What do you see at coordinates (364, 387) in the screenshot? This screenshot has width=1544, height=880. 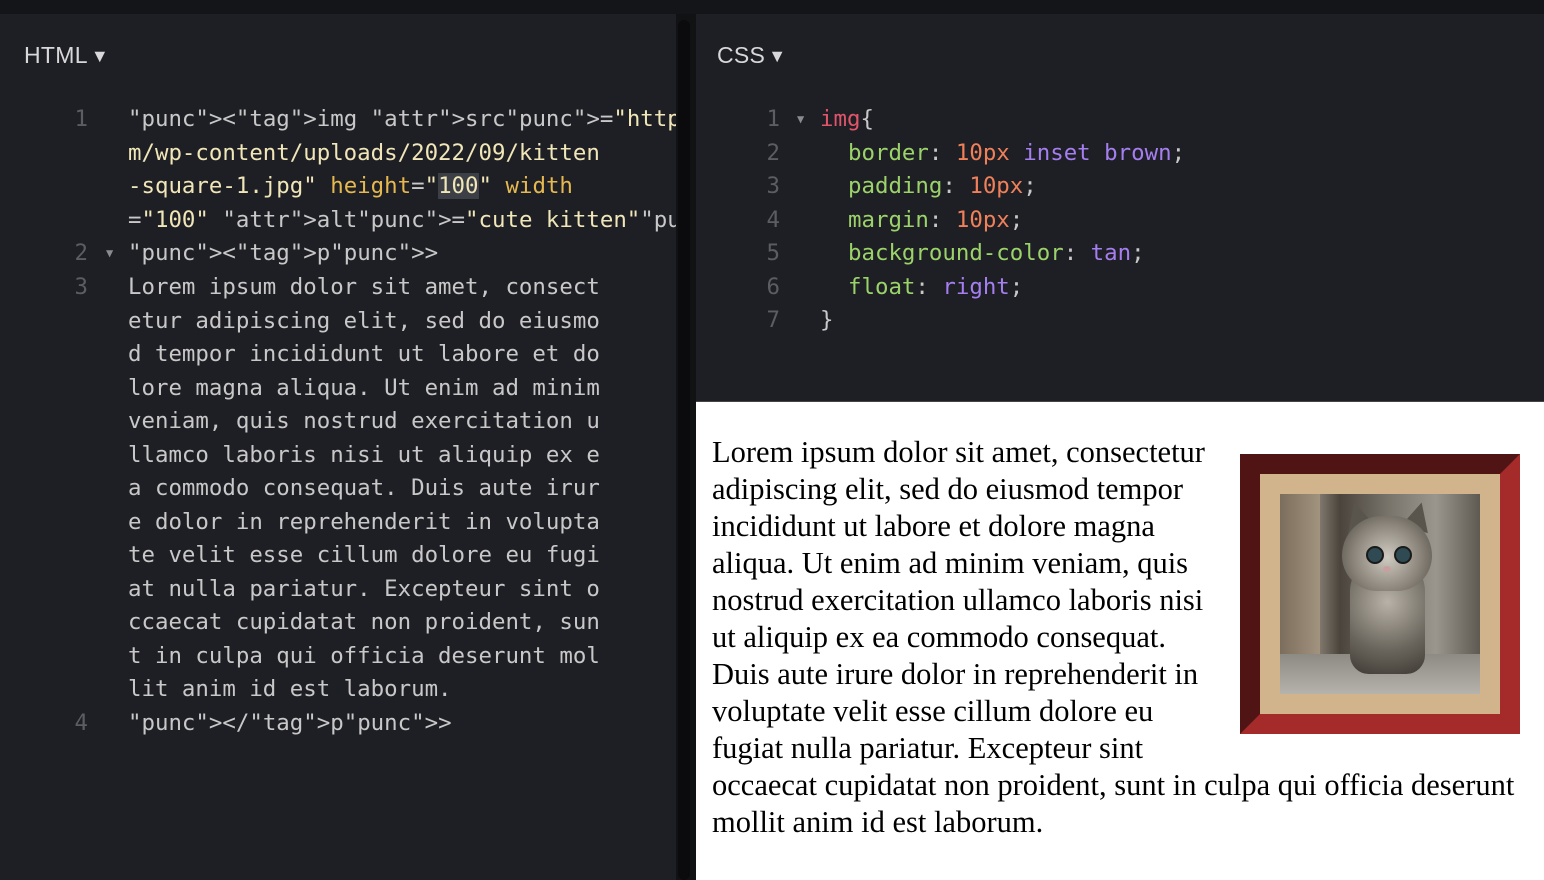 I see `html-text-row: lore magna aliqua. Ut enim ad minim` at bounding box center [364, 387].